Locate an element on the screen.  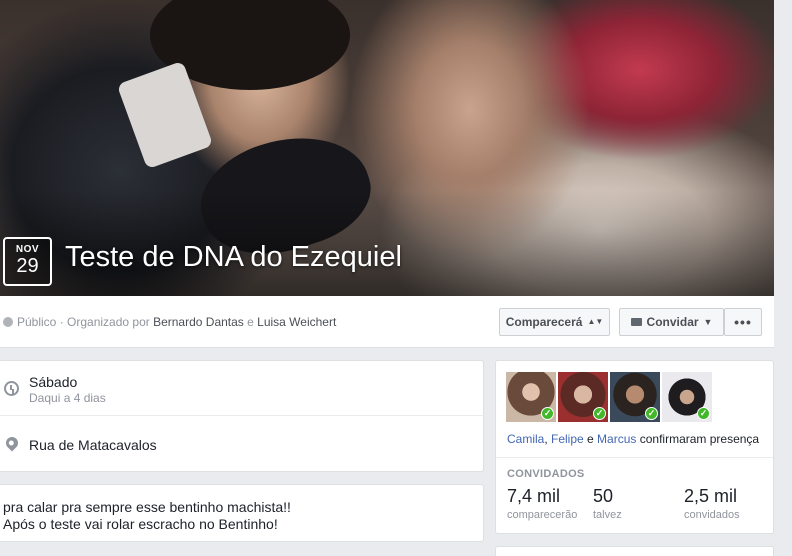
organizer-link-1: Bernardo Dantas is located at coordinates (198, 322).